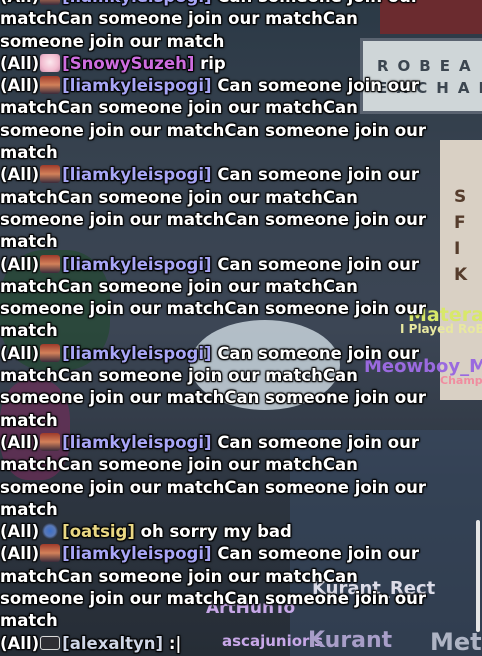  What do you see at coordinates (461, 380) in the screenshot?
I see `player-title: Champion` at bounding box center [461, 380].